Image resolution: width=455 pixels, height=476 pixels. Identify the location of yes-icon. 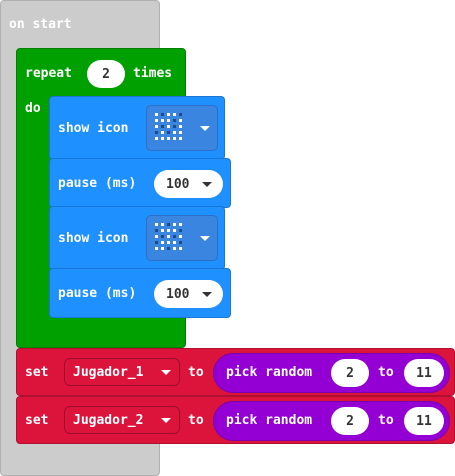
(170, 128).